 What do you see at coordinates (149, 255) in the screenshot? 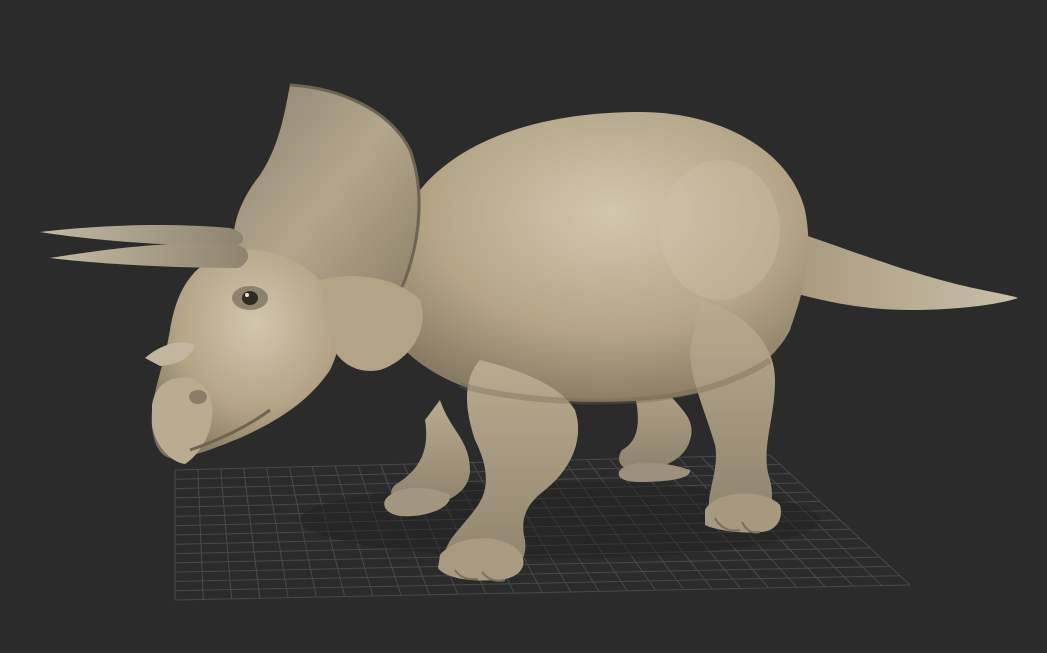
I see `brow-horn-lower` at bounding box center [149, 255].